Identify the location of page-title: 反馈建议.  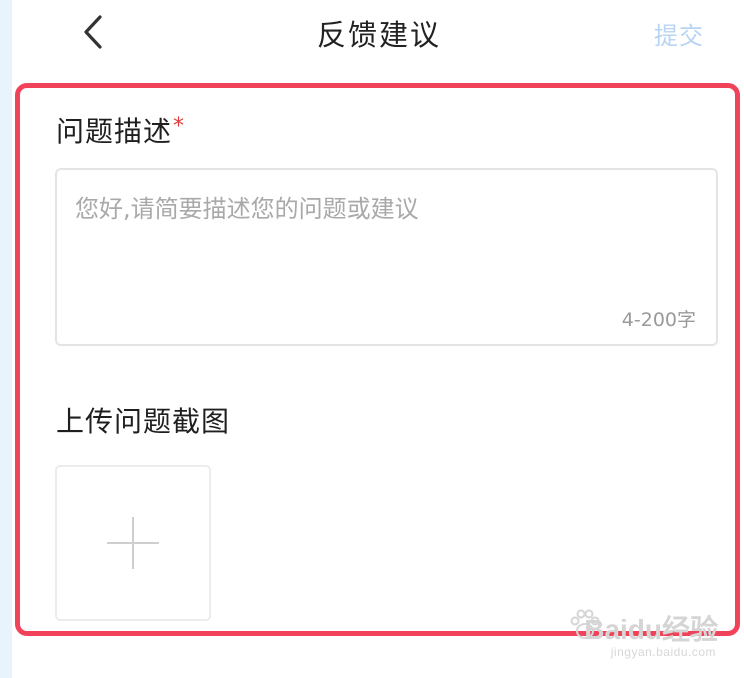
(378, 33).